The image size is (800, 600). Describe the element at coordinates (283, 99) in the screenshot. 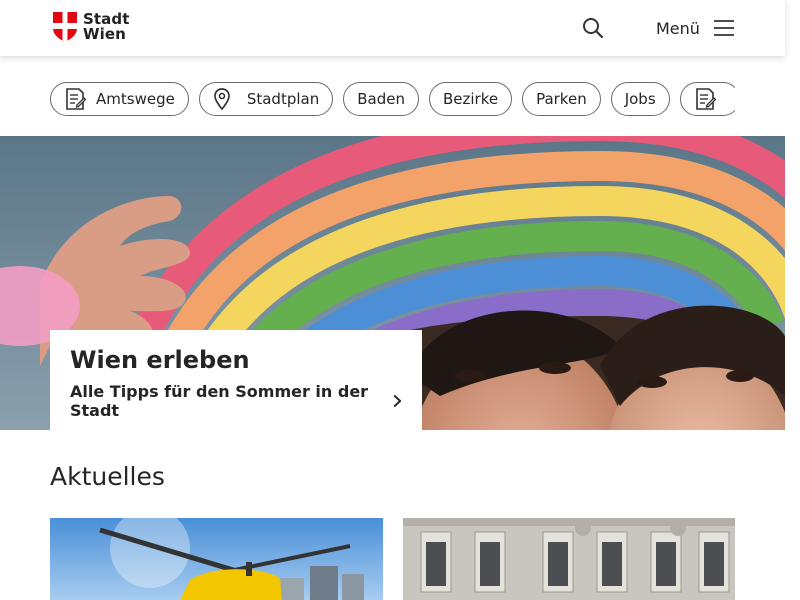

I see `chip-label: Stadtplan` at that location.